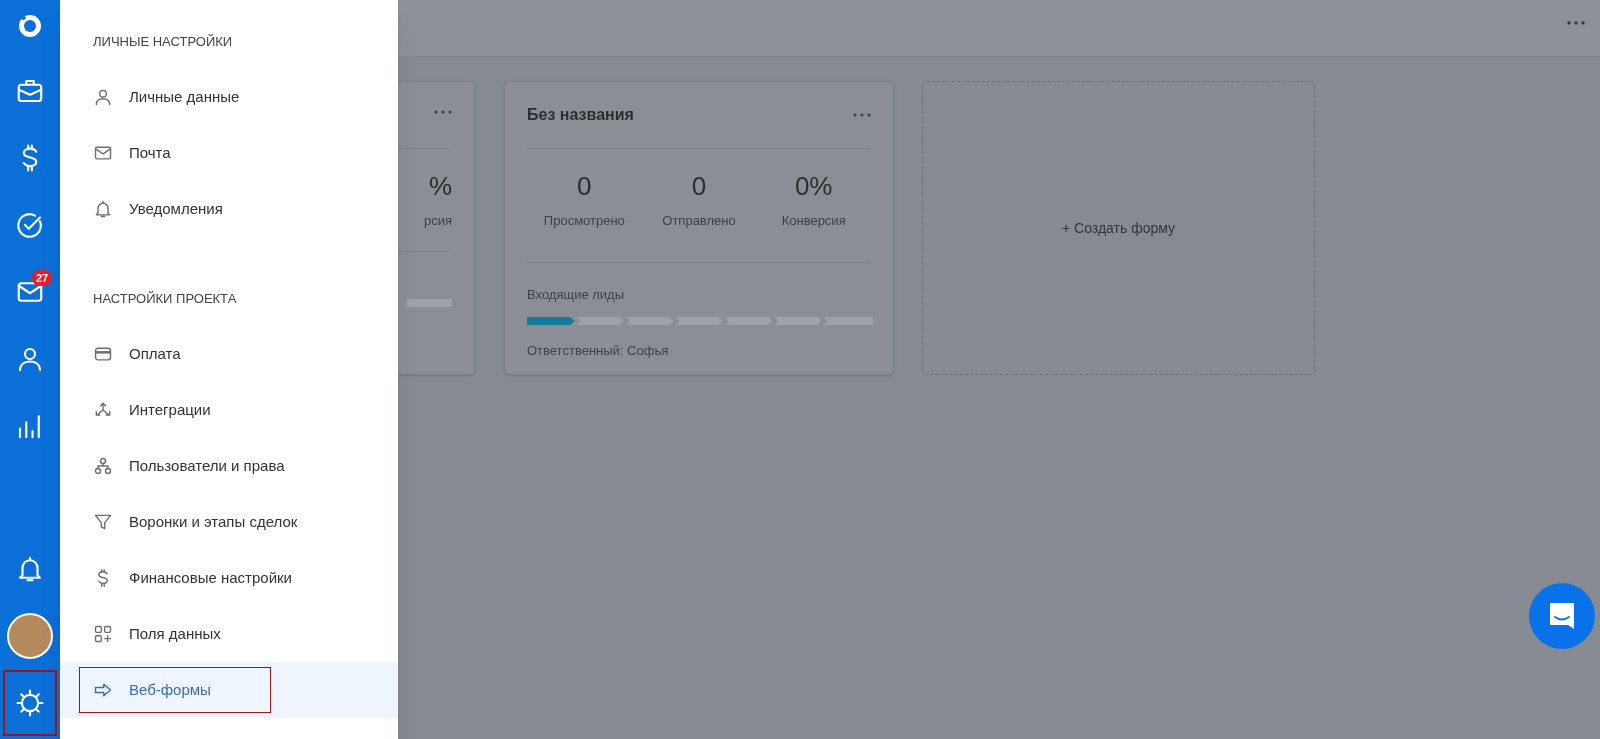  Describe the element at coordinates (103, 466) in the screenshot. I see `users-icon` at that location.